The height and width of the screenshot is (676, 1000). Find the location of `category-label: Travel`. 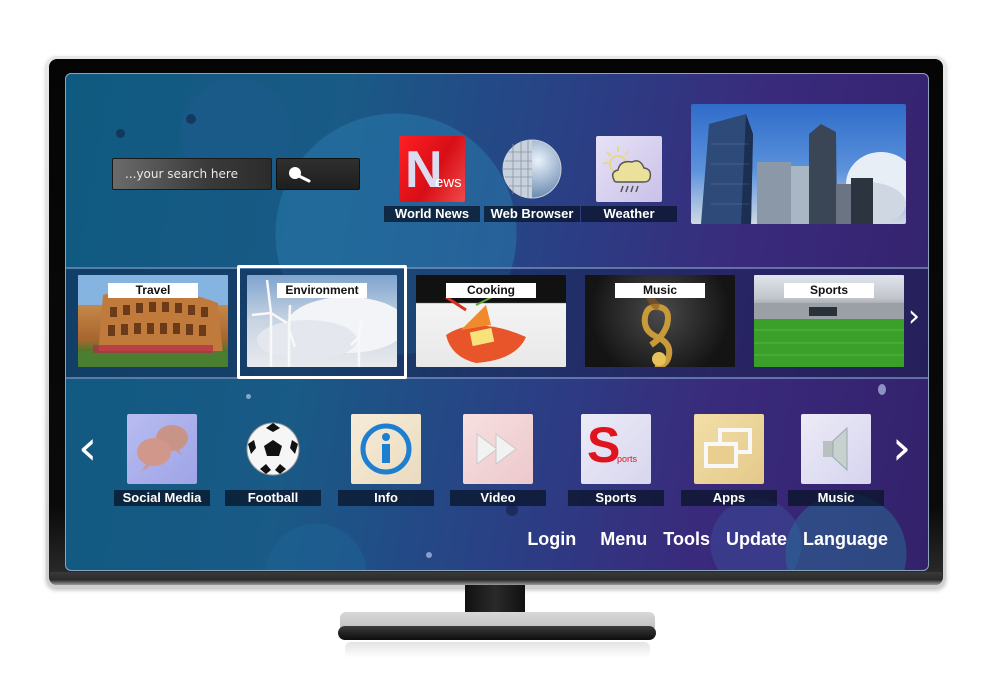

category-label: Travel is located at coordinates (153, 290).